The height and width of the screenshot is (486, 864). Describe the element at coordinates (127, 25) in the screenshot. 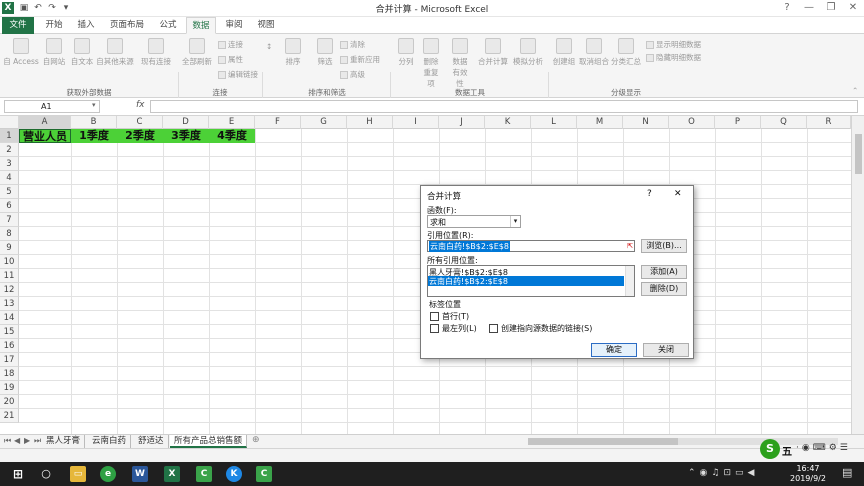

I see `tab-page-layout: 页面布局` at that location.